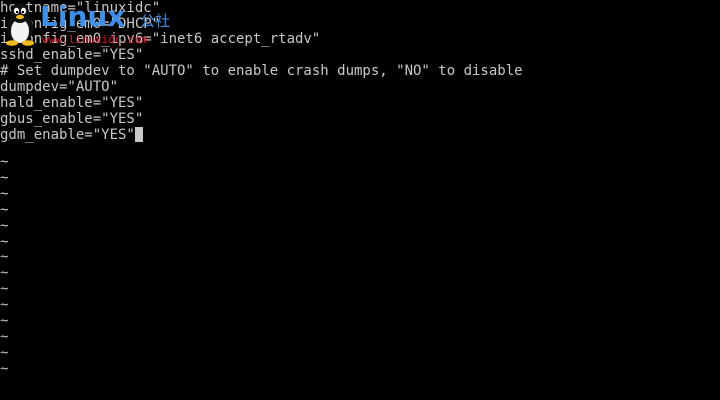  Describe the element at coordinates (83, 16) in the screenshot. I see `watermark-brand: Linux` at that location.